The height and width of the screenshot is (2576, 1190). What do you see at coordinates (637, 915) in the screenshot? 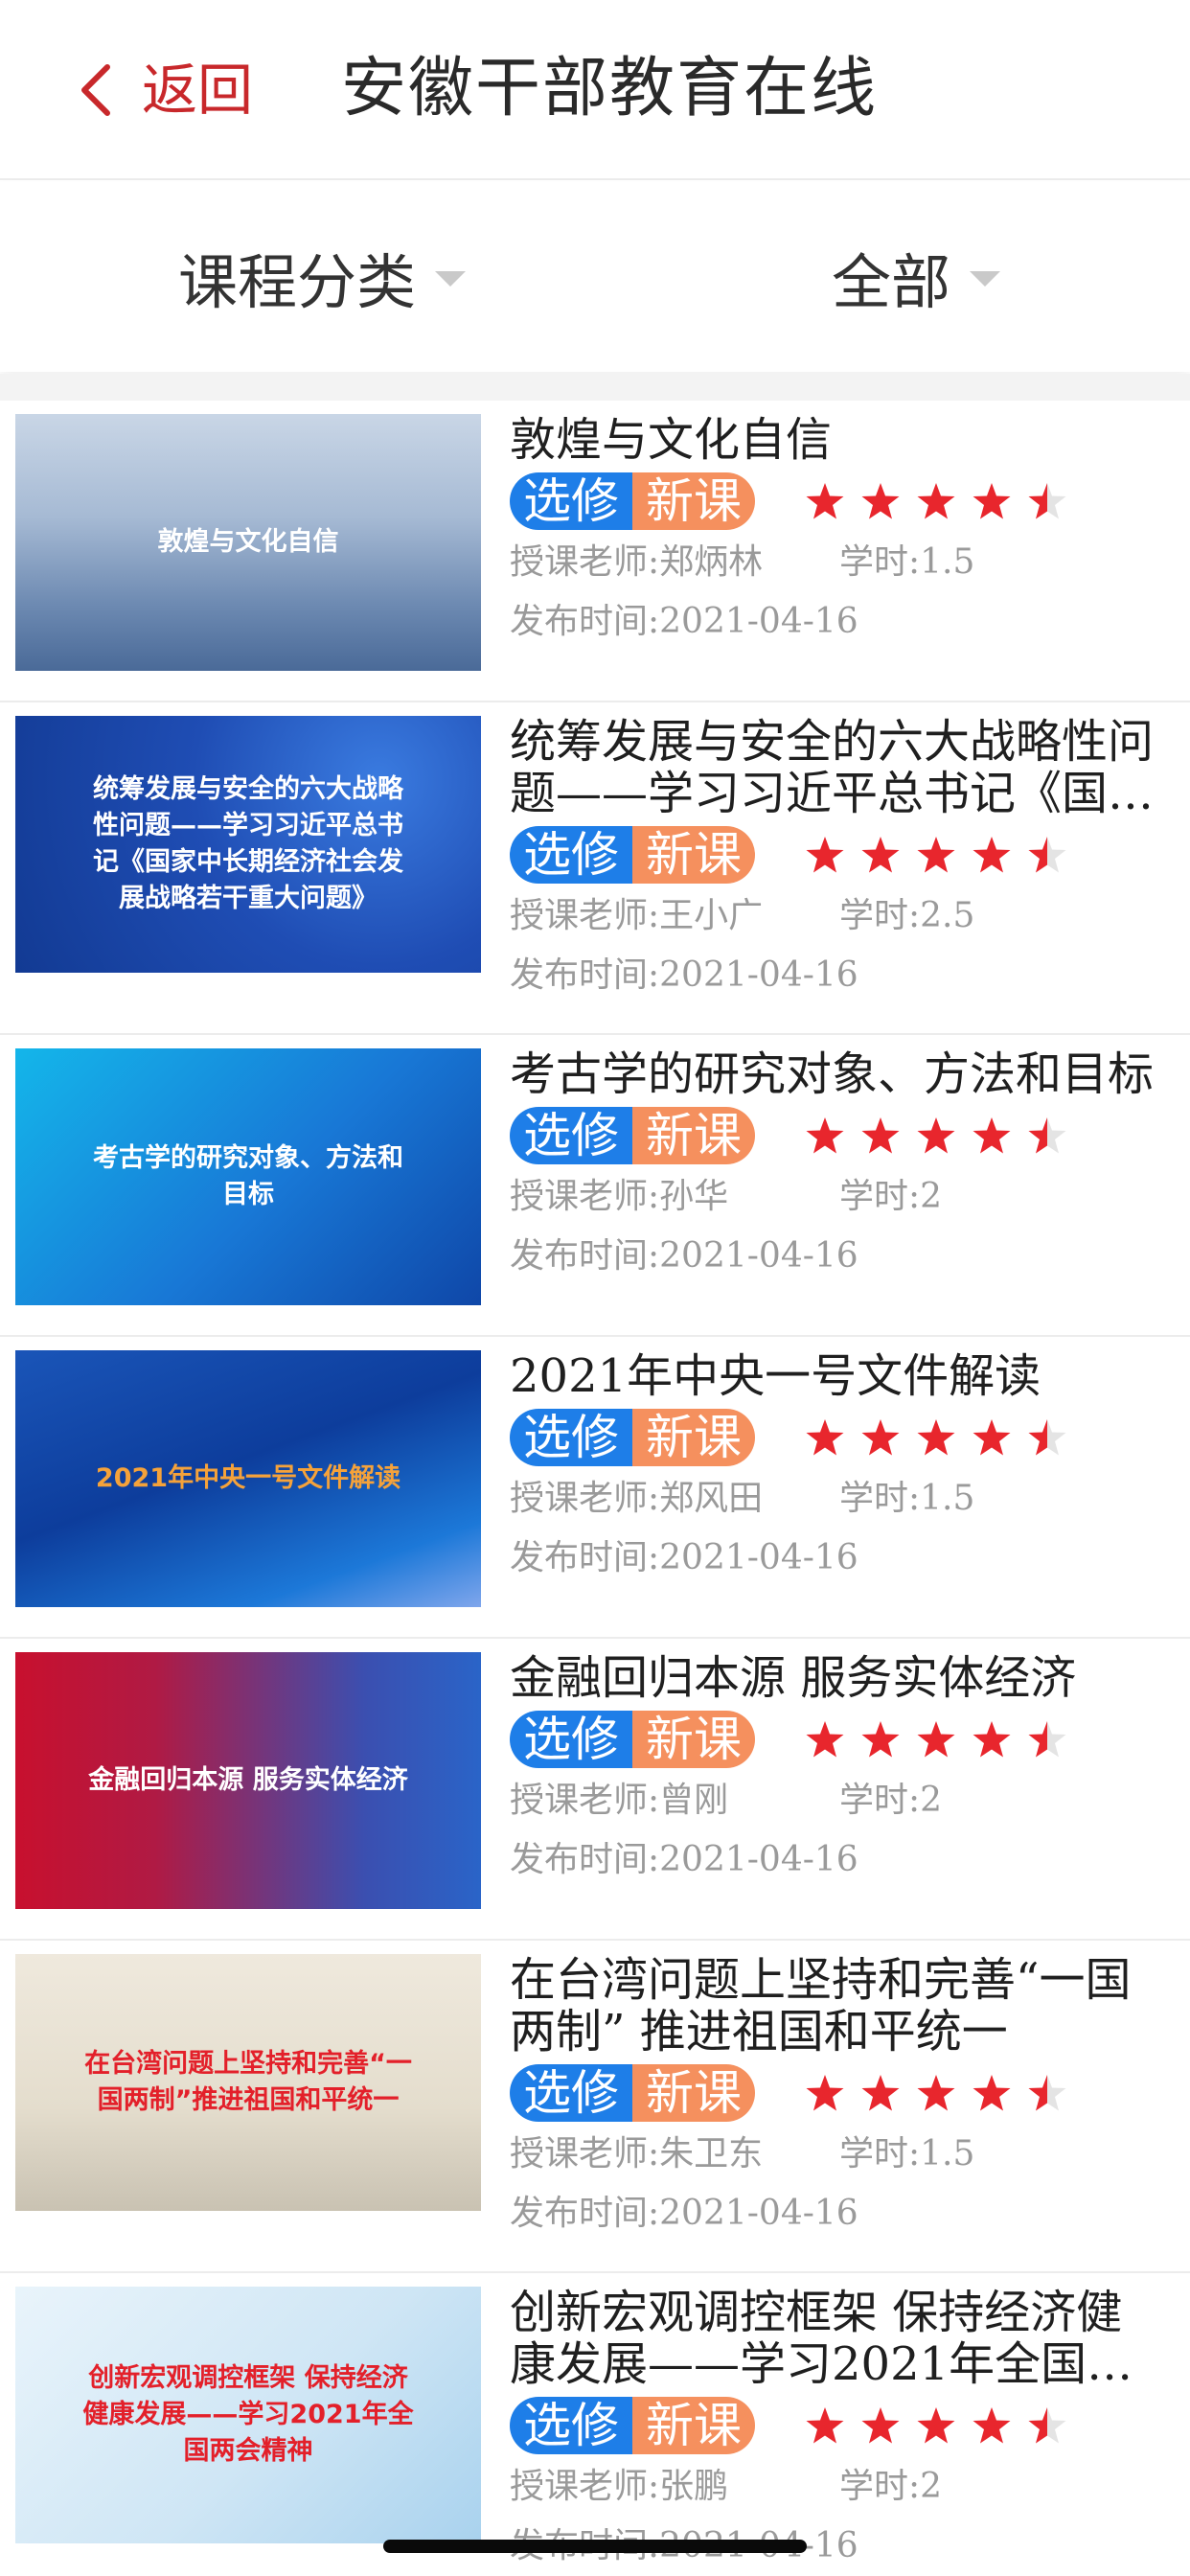
I see `course-teacher: 授课老师:王小广` at bounding box center [637, 915].